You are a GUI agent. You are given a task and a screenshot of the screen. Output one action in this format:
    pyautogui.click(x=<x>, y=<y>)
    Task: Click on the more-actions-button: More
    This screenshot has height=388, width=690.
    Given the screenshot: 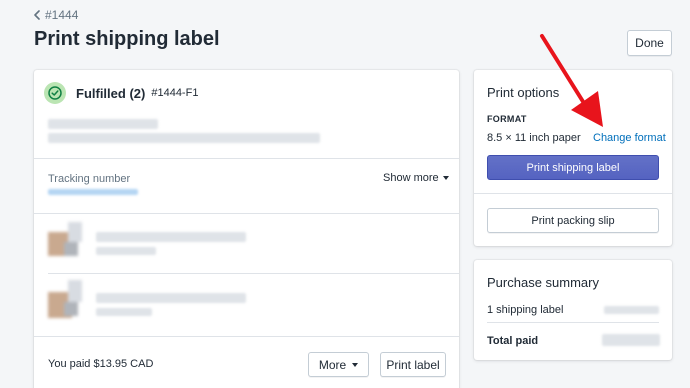 What is the action you would take?
    pyautogui.click(x=338, y=364)
    